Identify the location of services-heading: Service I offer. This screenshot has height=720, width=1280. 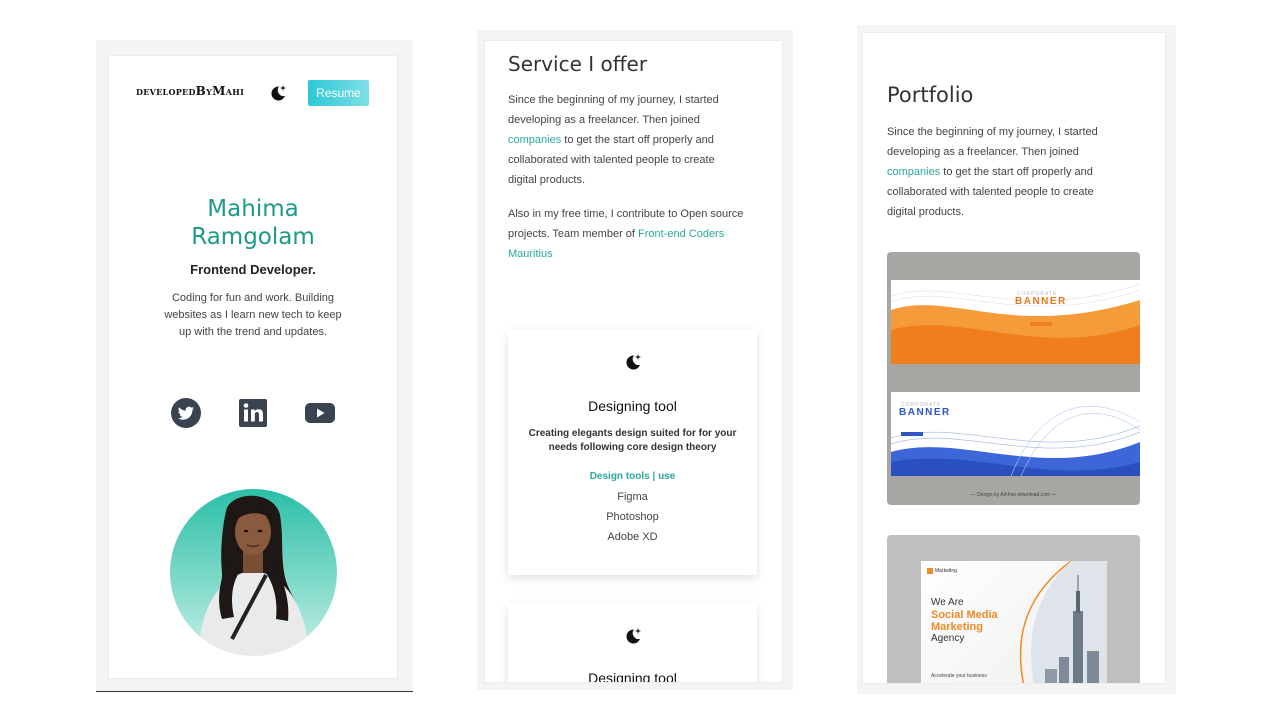
(578, 64).